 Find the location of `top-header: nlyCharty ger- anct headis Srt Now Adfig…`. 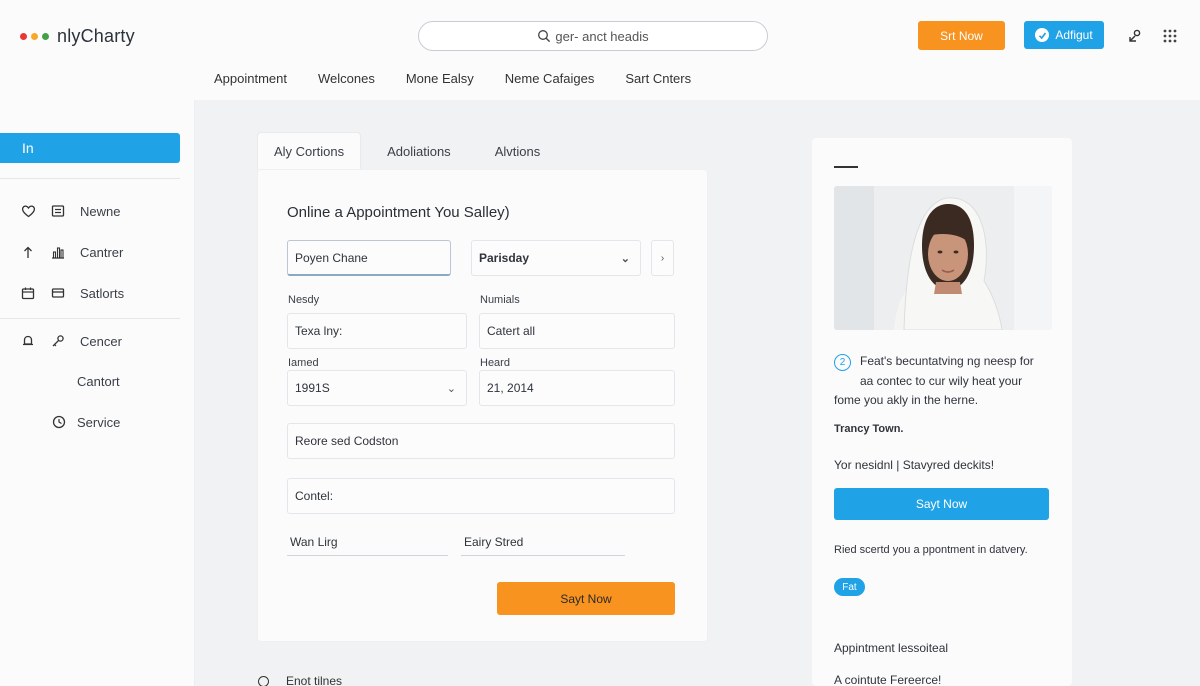

top-header: nlyCharty ger- anct headis Srt Now Adfig… is located at coordinates (600, 50).